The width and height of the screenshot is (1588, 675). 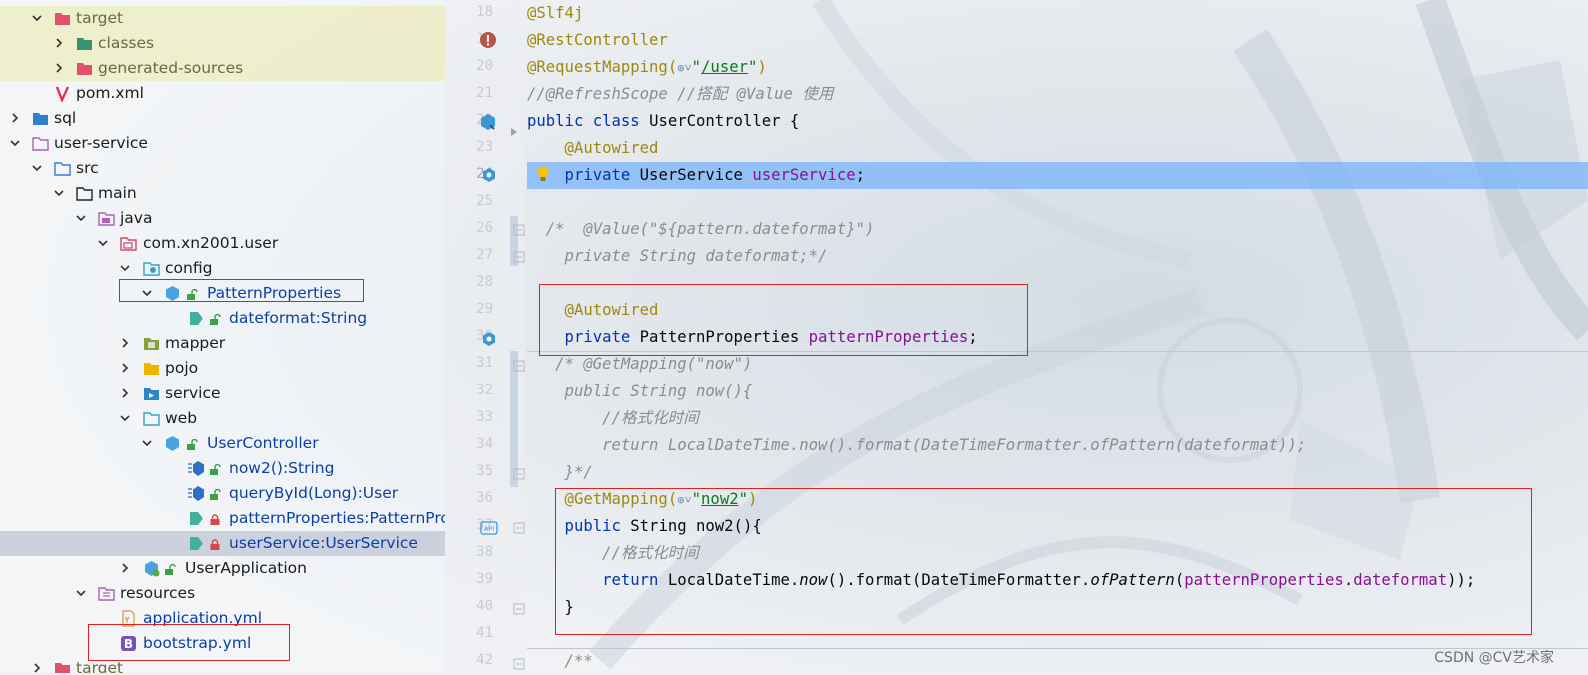 I want to click on tree-item-label: user-service, so click(x=101, y=143).